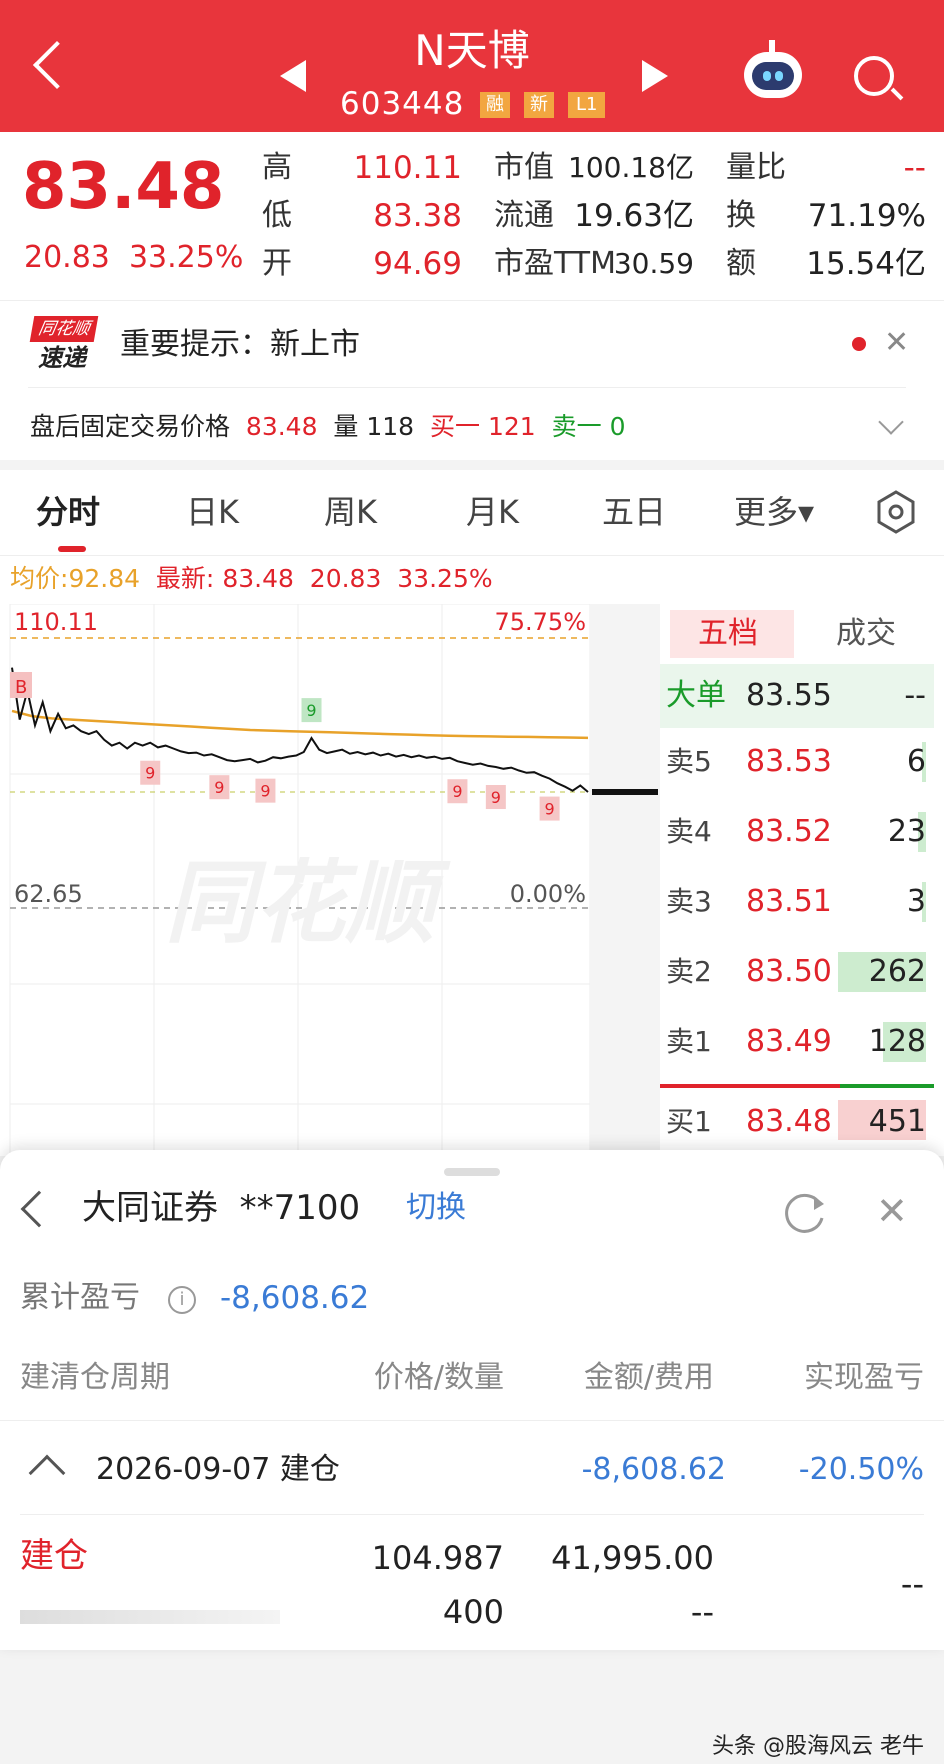 The width and height of the screenshot is (944, 1764). Describe the element at coordinates (438, 1377) in the screenshot. I see `col-price-qty: 价格/数量` at that location.